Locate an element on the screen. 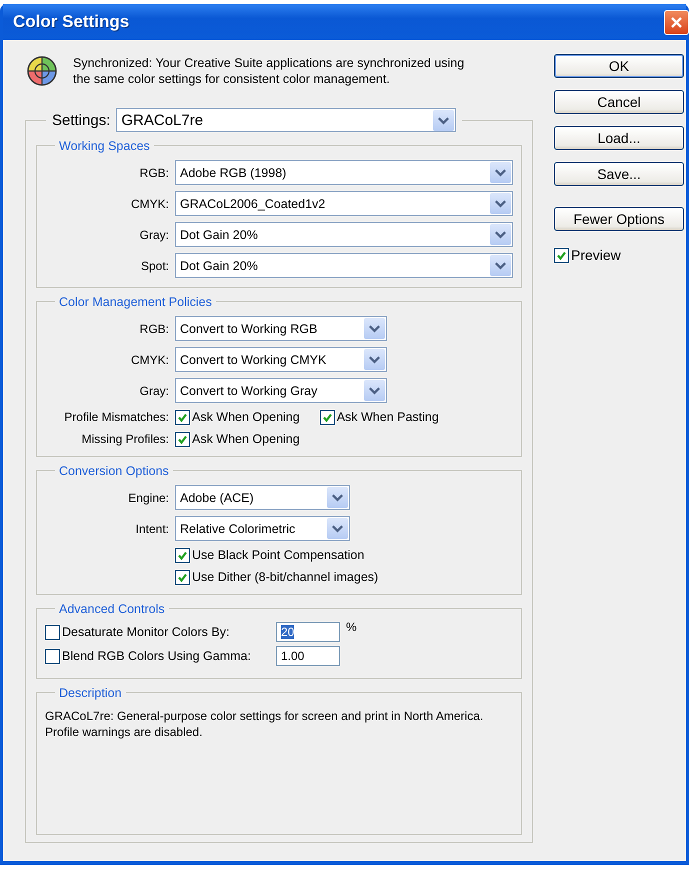 Image resolution: width=689 pixels, height=869 pixels. unit-label: % is located at coordinates (351, 627).